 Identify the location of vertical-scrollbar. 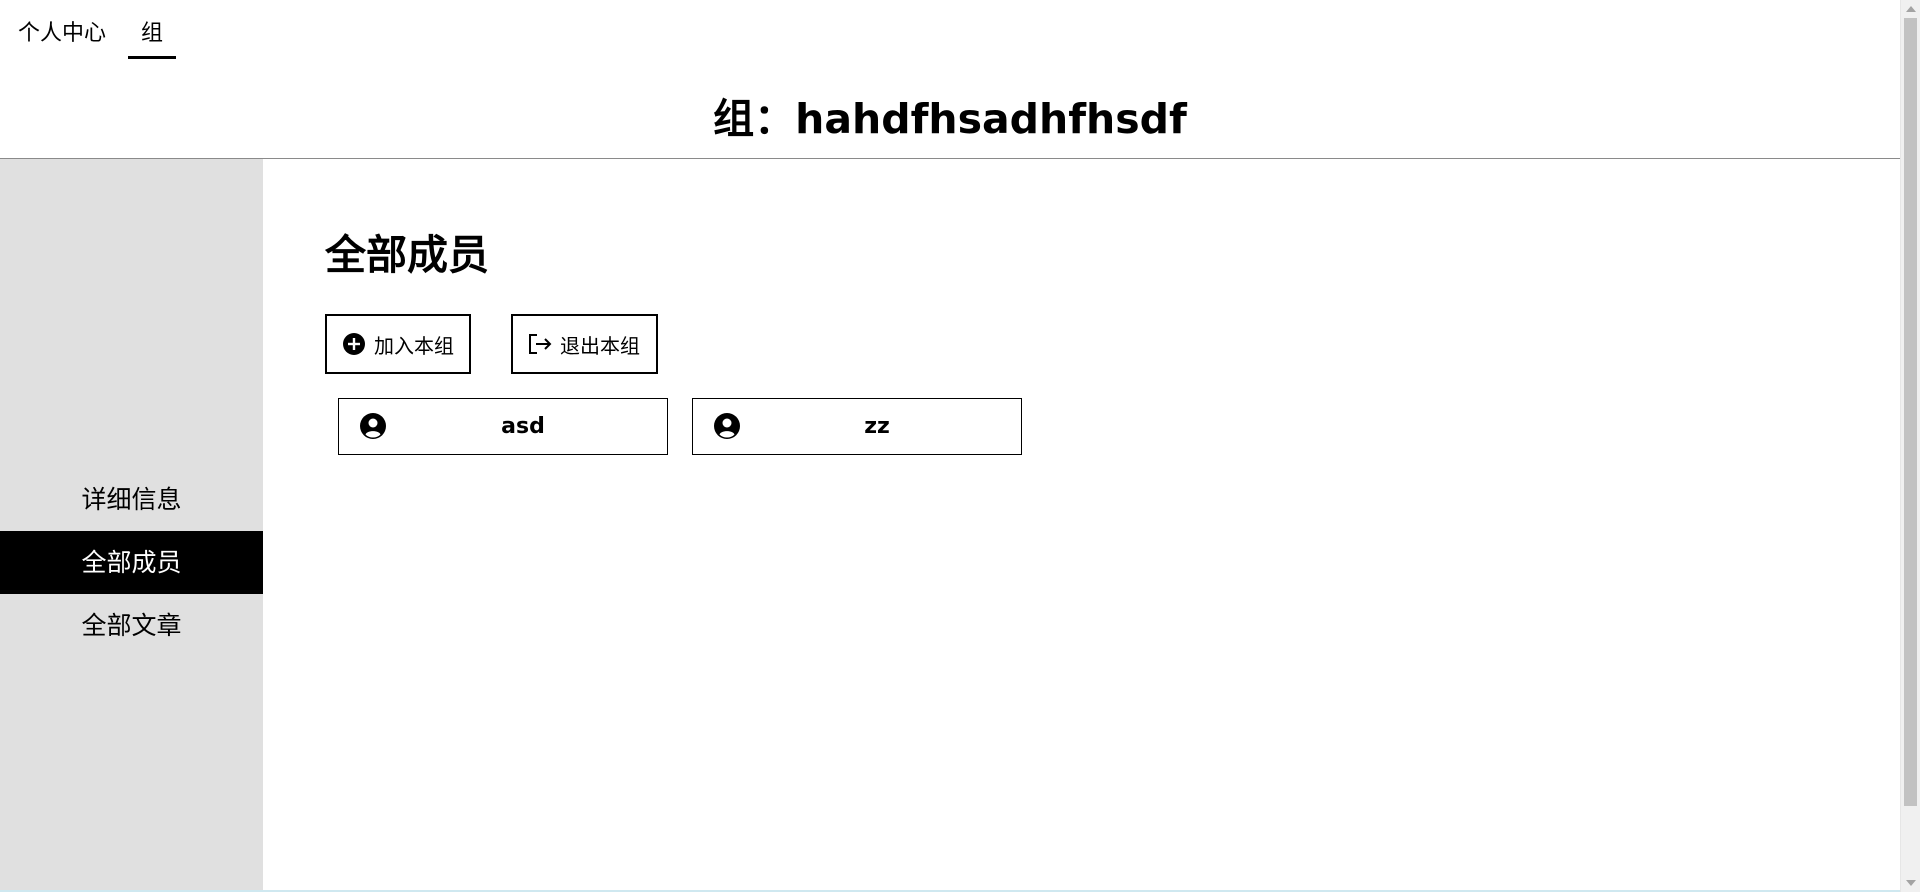
(1910, 446).